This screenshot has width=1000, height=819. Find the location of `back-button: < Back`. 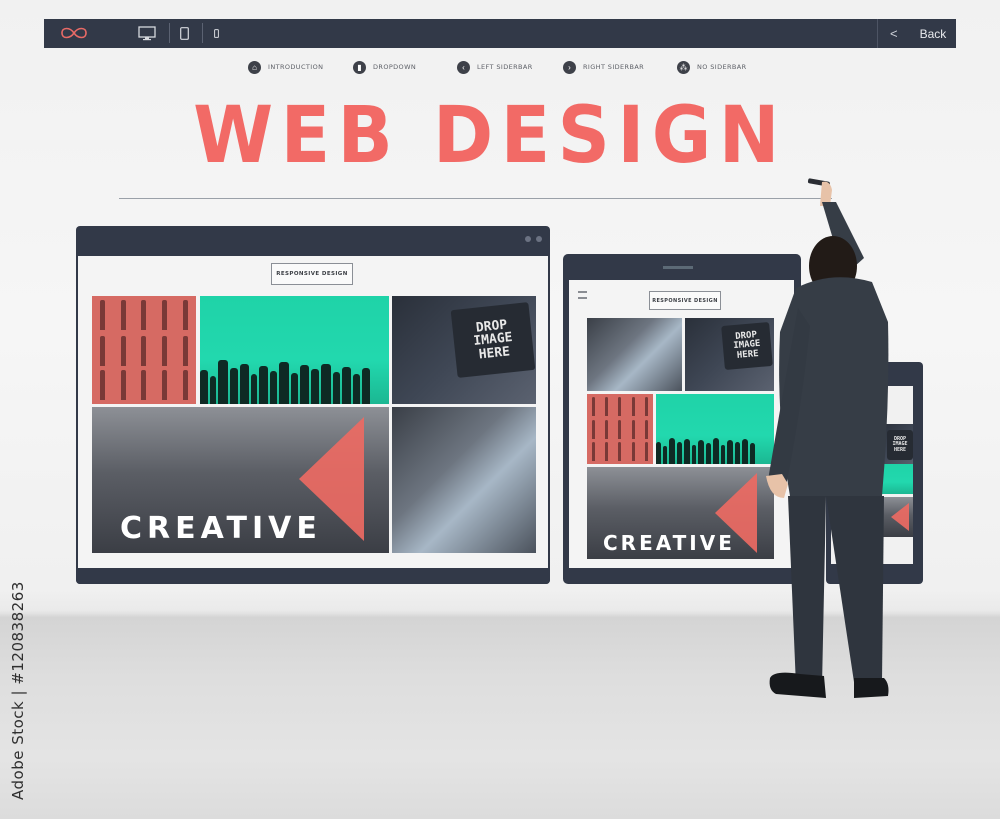

back-button: < Back is located at coordinates (916, 33).